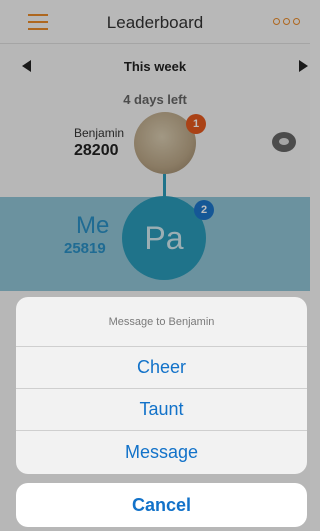  I want to click on message-button: Message, so click(161, 452).